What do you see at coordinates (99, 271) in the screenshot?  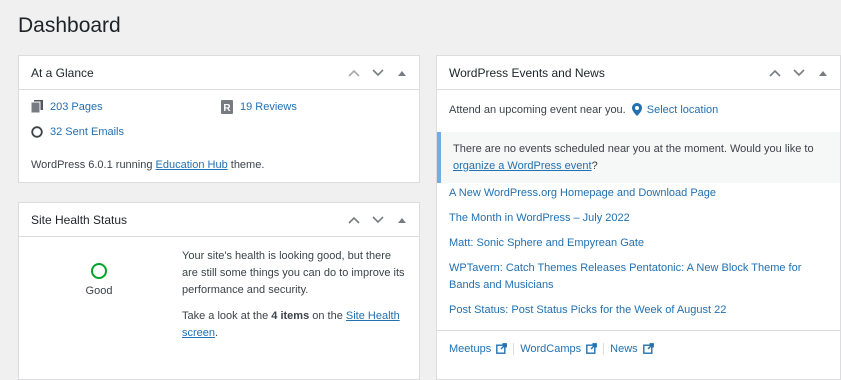 I see `health-status-circle-icon` at bounding box center [99, 271].